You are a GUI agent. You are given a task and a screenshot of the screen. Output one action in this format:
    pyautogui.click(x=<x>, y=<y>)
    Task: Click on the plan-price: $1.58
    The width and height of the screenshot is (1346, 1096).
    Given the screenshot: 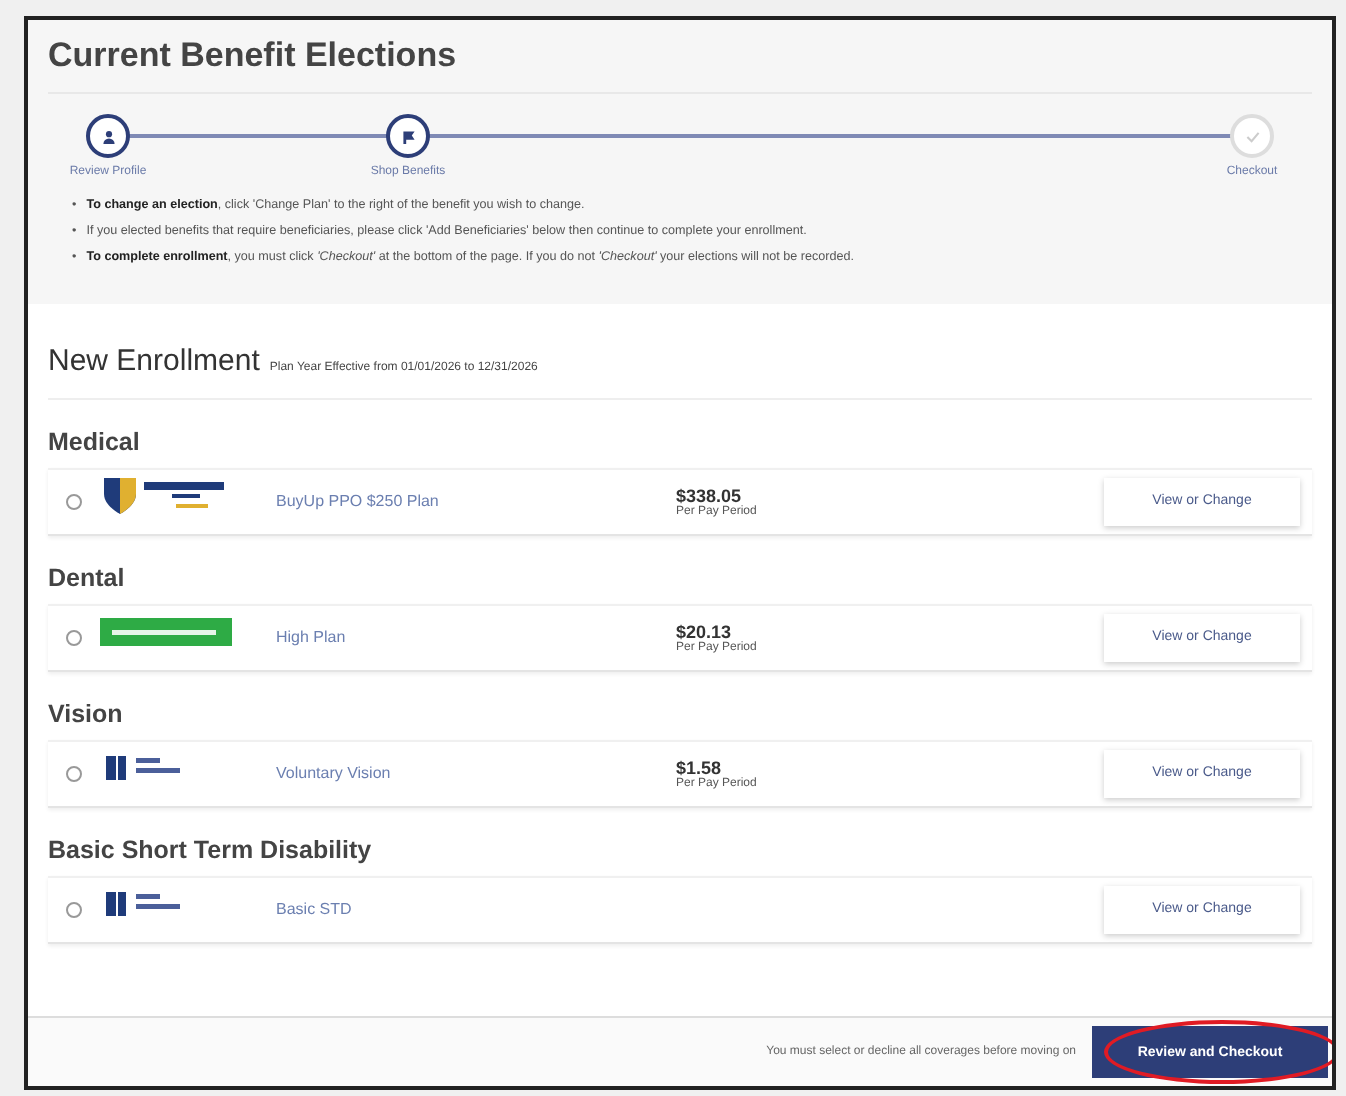 What is the action you would take?
    pyautogui.click(x=699, y=767)
    